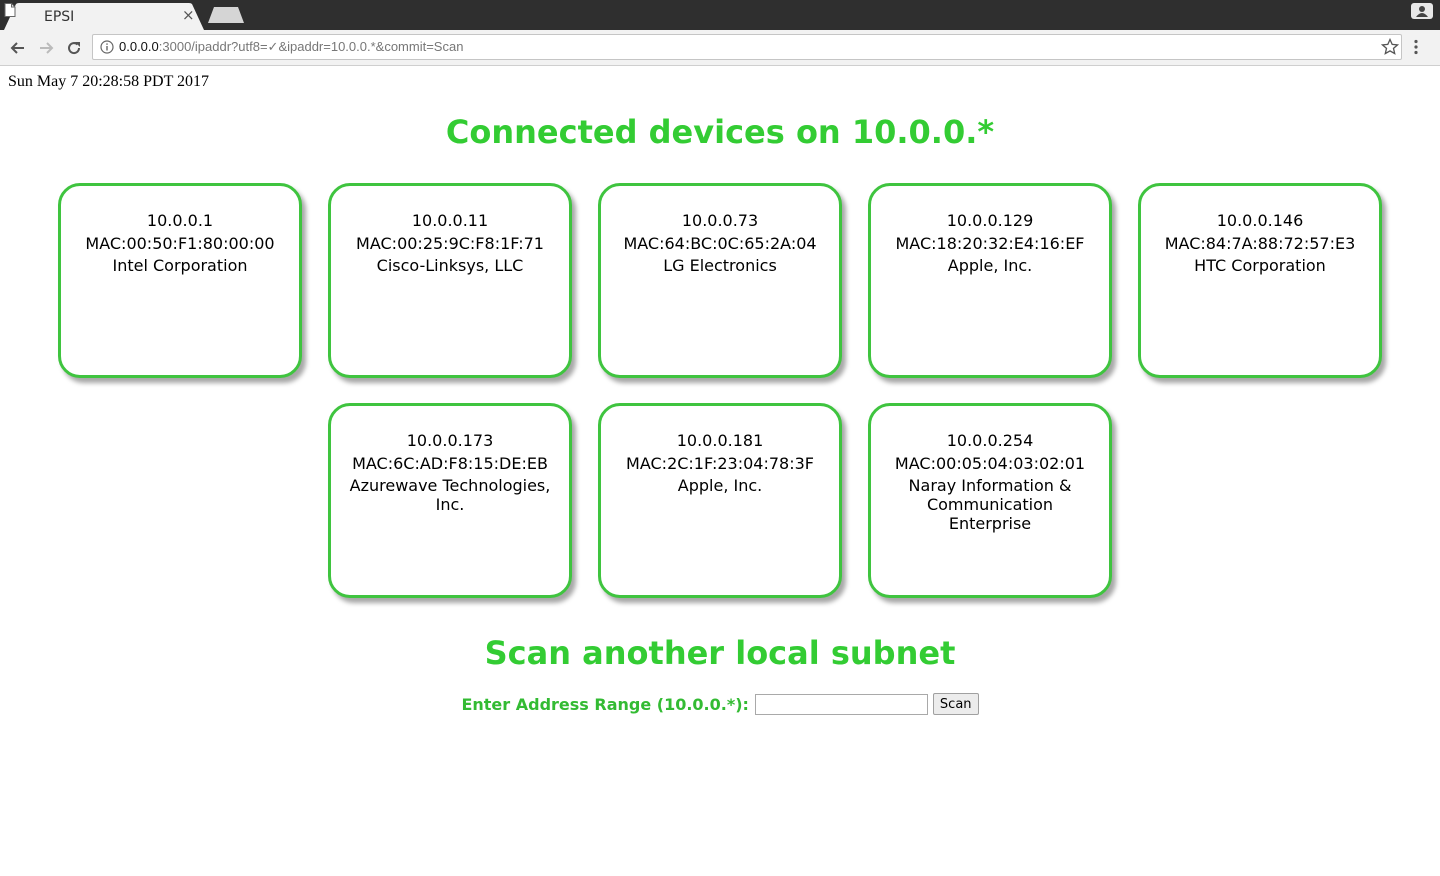  I want to click on forward-icon, so click(46, 48).